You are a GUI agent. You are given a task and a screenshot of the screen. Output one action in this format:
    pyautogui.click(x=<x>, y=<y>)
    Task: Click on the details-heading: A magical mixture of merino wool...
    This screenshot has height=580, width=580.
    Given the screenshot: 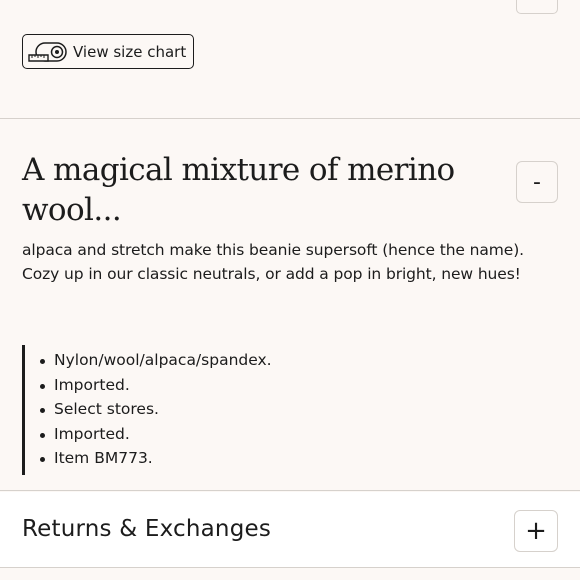 What is the action you would take?
    pyautogui.click(x=238, y=190)
    